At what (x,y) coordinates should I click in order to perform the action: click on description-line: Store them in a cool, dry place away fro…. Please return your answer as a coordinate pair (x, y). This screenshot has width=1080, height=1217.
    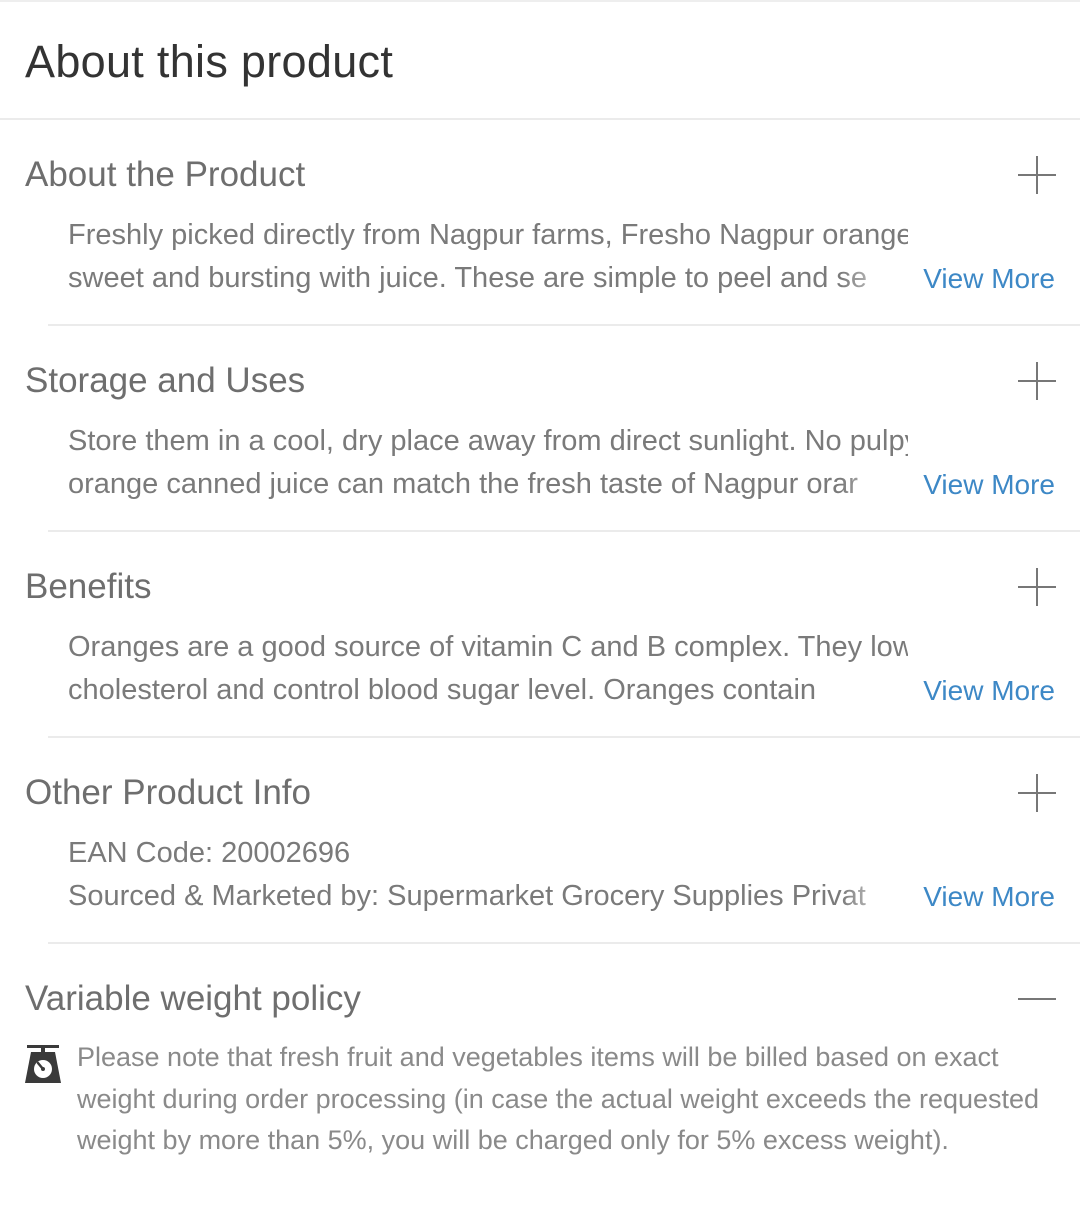
    Looking at the image, I should click on (488, 441).